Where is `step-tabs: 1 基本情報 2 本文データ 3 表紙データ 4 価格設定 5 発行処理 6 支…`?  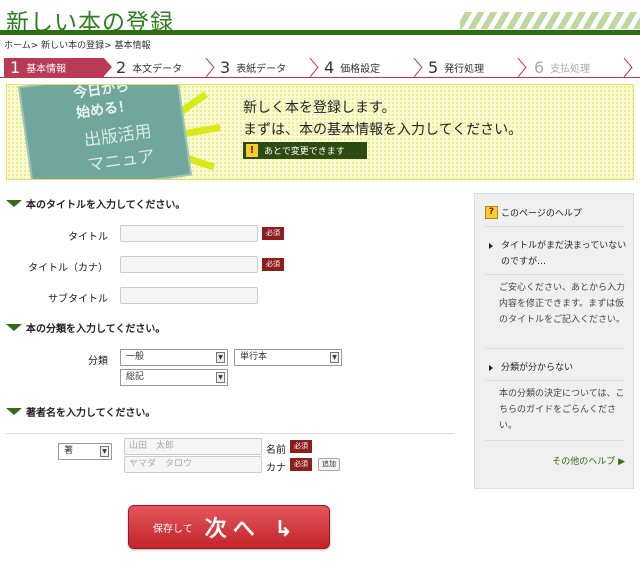 step-tabs: 1 基本情報 2 本文データ 3 表紙データ 4 価格設定 5 発行処理 6 支… is located at coordinates (320, 68).